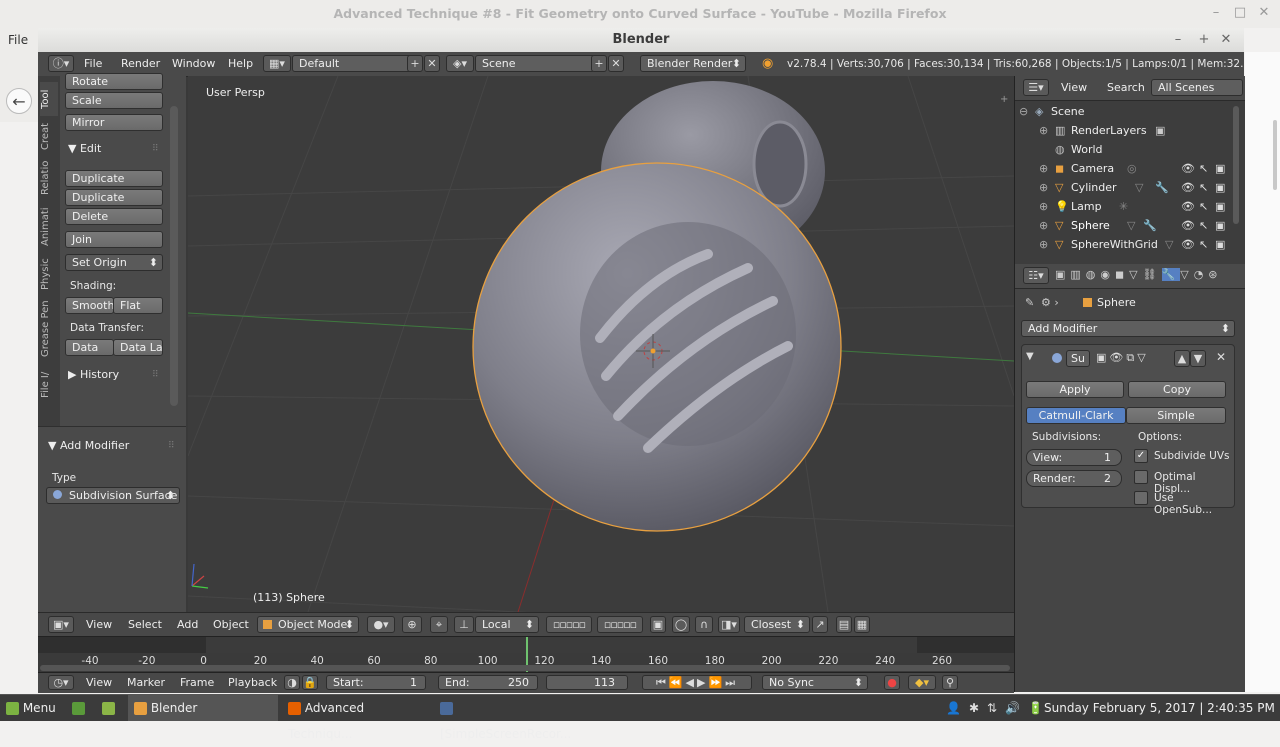 Image resolution: width=1280 pixels, height=747 pixels. What do you see at coordinates (1129, 187) in the screenshot?
I see `outliner-row-cylinder: ⊕ ▽ Cylinder ▽ 🔧 👁 ↖ ▣` at bounding box center [1129, 187].